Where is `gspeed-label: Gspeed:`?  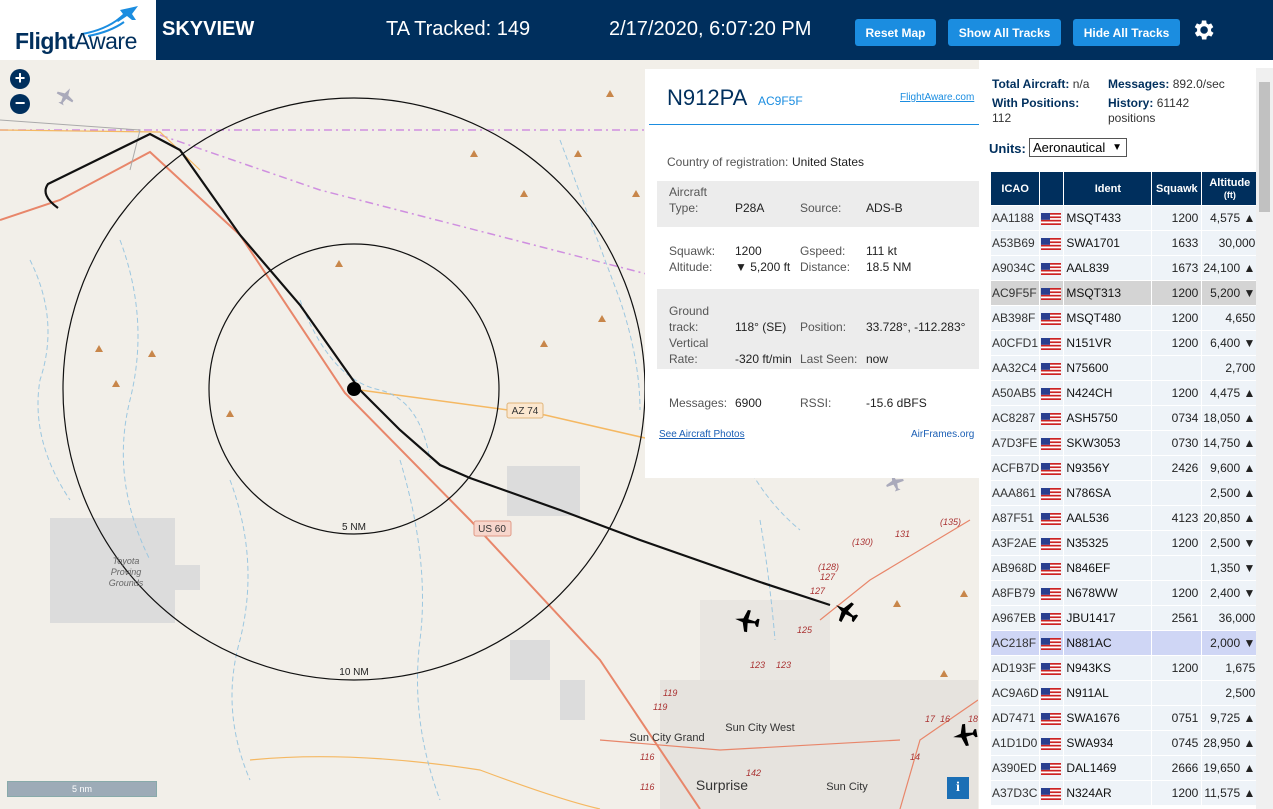
gspeed-label: Gspeed: is located at coordinates (823, 251).